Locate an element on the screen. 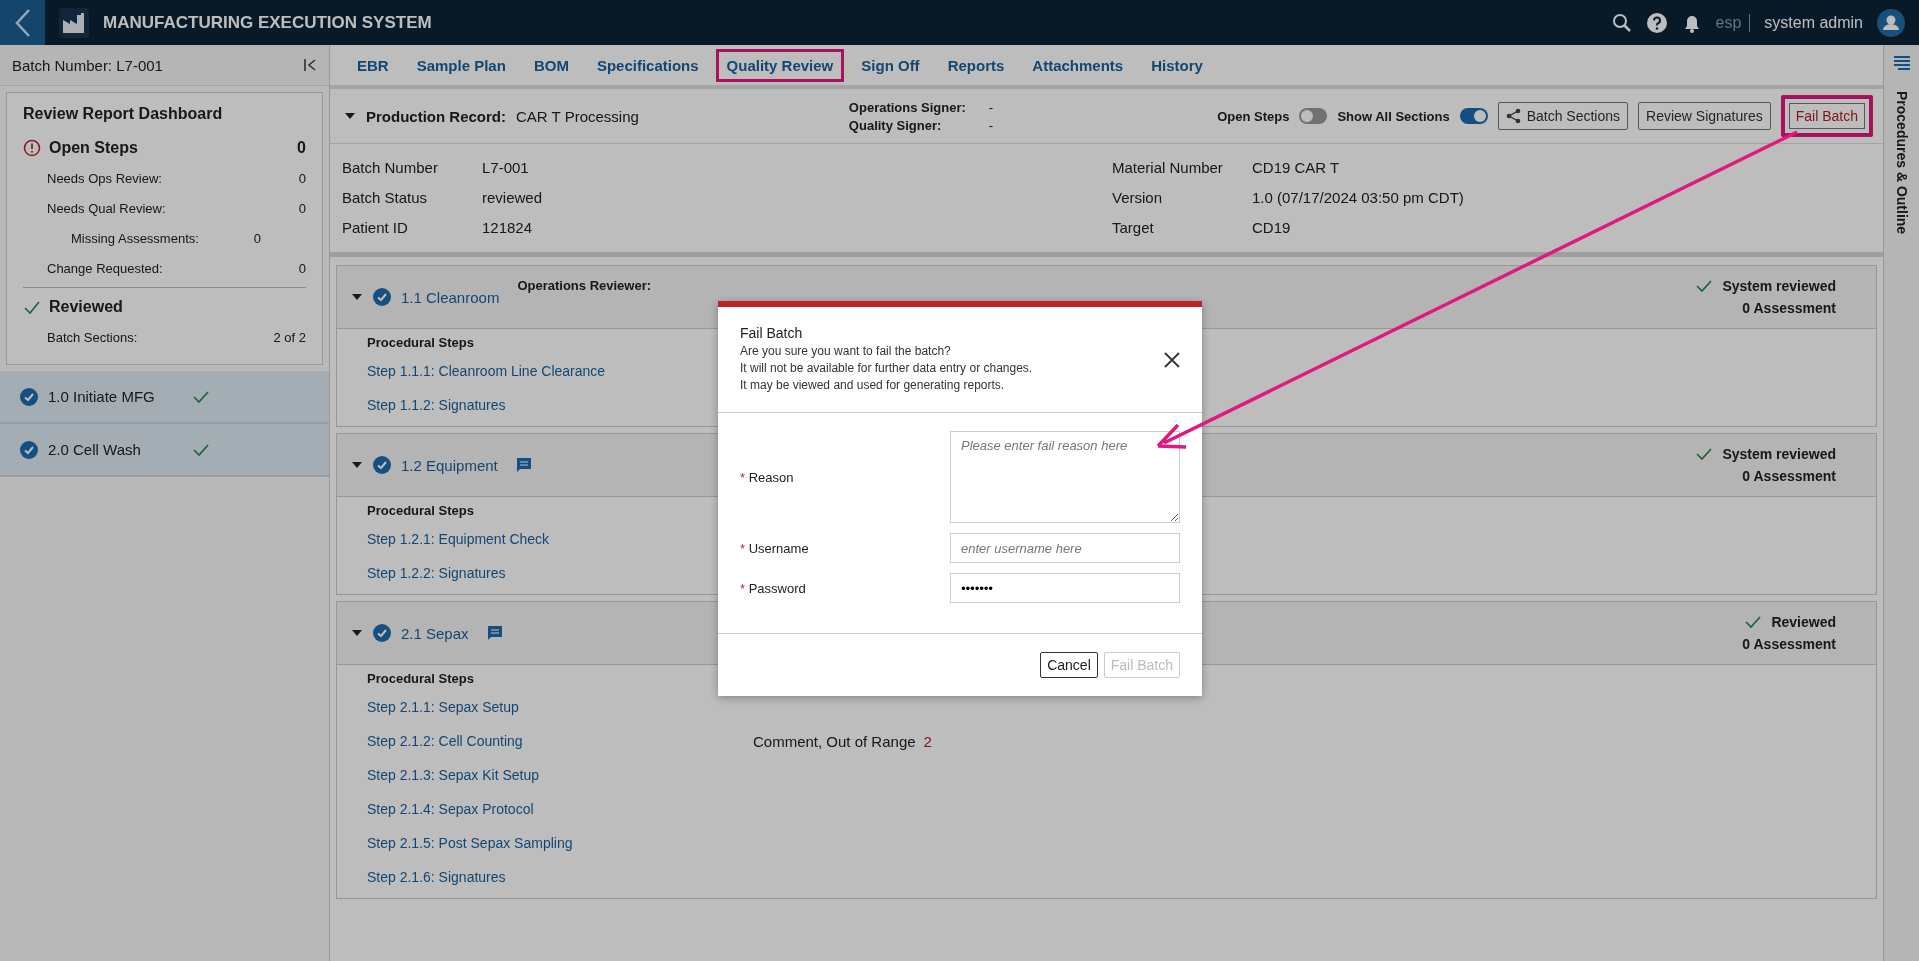 This screenshot has height=961, width=1919. field-label: Batch Status is located at coordinates (385, 197).